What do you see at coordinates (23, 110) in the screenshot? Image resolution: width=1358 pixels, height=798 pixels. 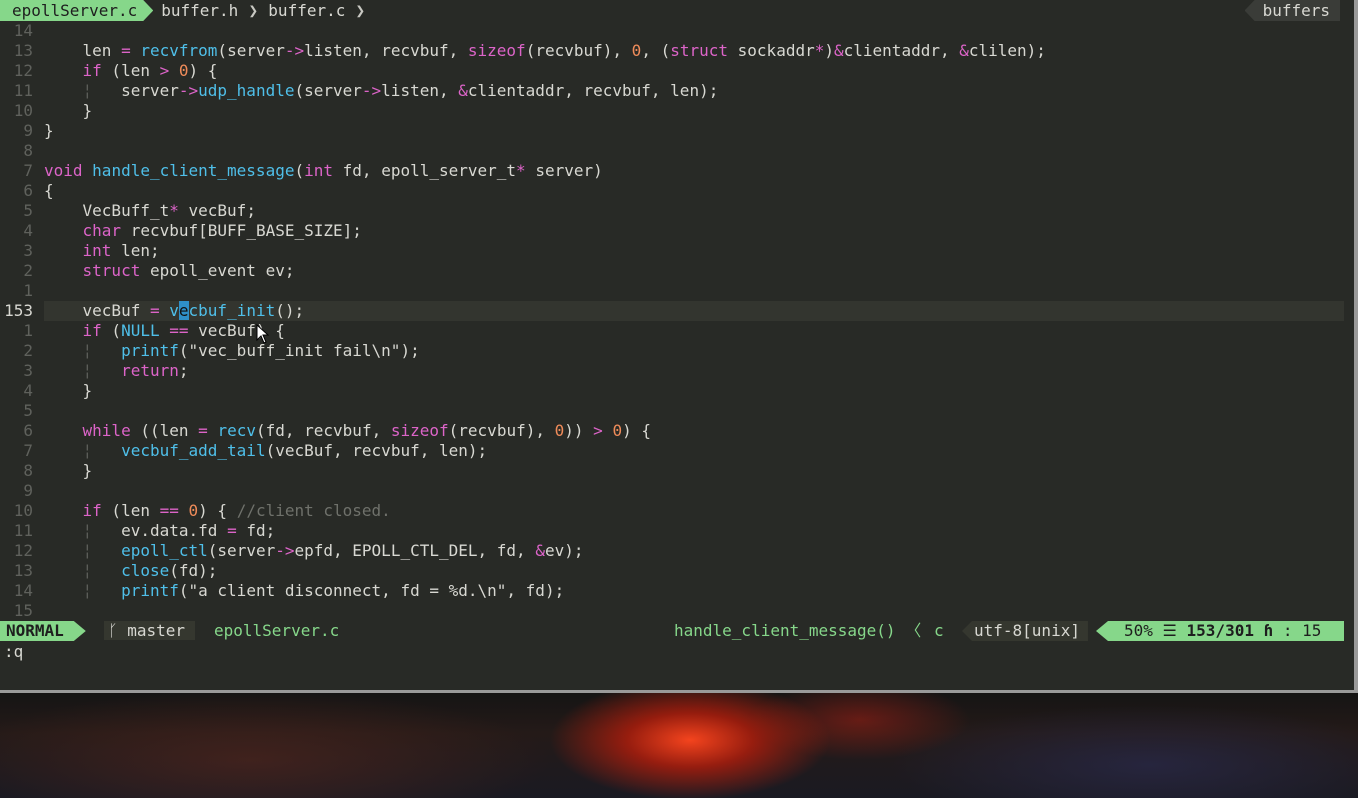 I see `line-number: 10` at bounding box center [23, 110].